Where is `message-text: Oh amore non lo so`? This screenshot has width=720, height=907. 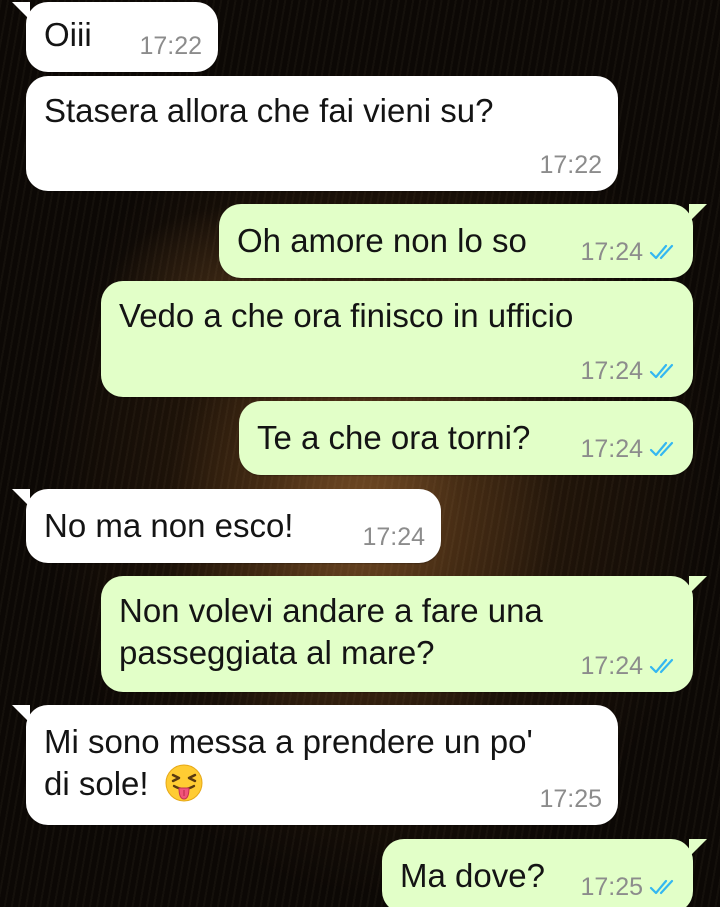 message-text: Oh amore non lo so is located at coordinates (382, 240).